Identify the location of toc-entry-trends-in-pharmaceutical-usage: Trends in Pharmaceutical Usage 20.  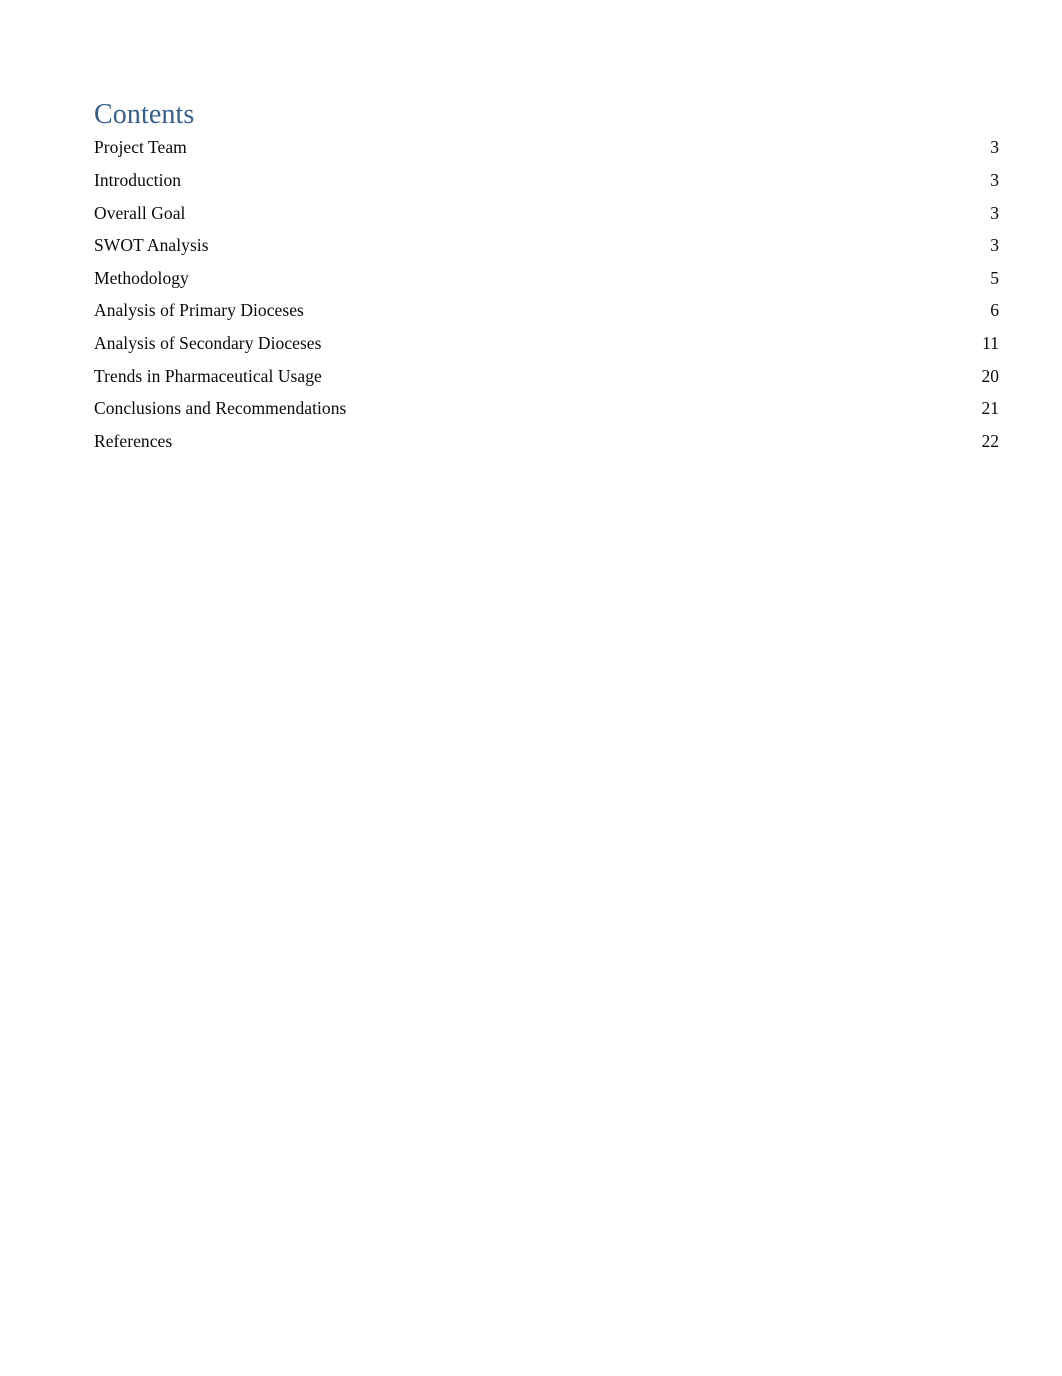
(547, 383).